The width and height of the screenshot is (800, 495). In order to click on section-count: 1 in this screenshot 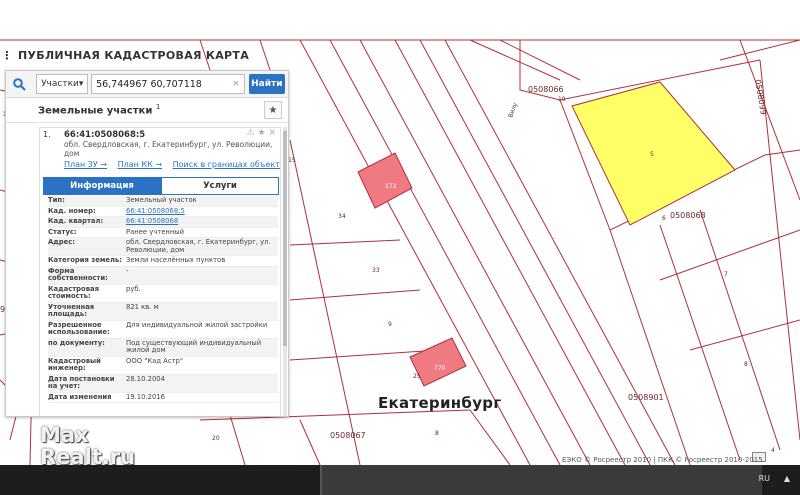, I will do `click(158, 107)`.